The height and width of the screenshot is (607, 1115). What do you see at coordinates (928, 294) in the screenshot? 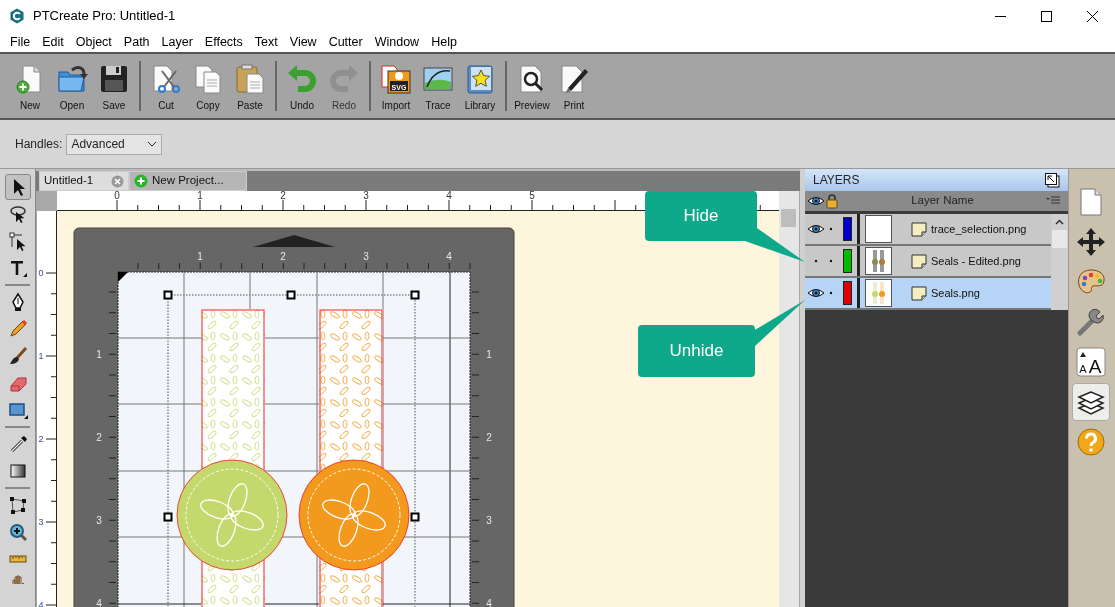
I see `layer-row: Seals.png` at bounding box center [928, 294].